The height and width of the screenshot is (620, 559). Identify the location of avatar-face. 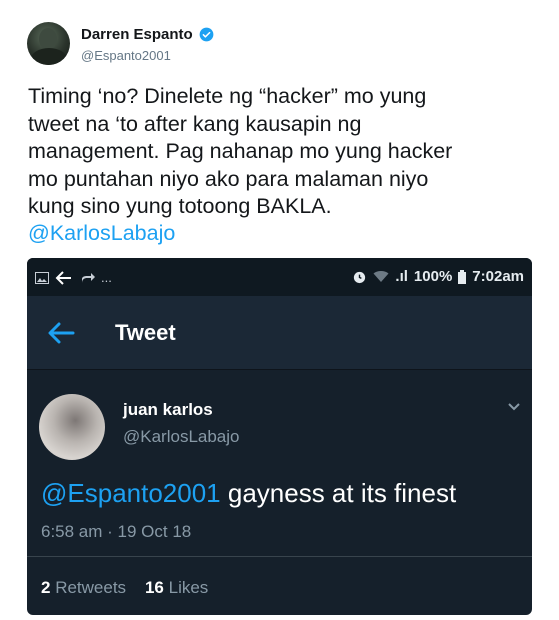
(48, 39).